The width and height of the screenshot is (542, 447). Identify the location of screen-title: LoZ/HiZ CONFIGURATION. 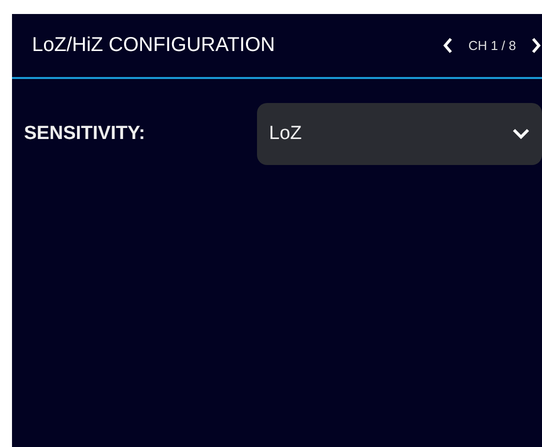
(153, 45).